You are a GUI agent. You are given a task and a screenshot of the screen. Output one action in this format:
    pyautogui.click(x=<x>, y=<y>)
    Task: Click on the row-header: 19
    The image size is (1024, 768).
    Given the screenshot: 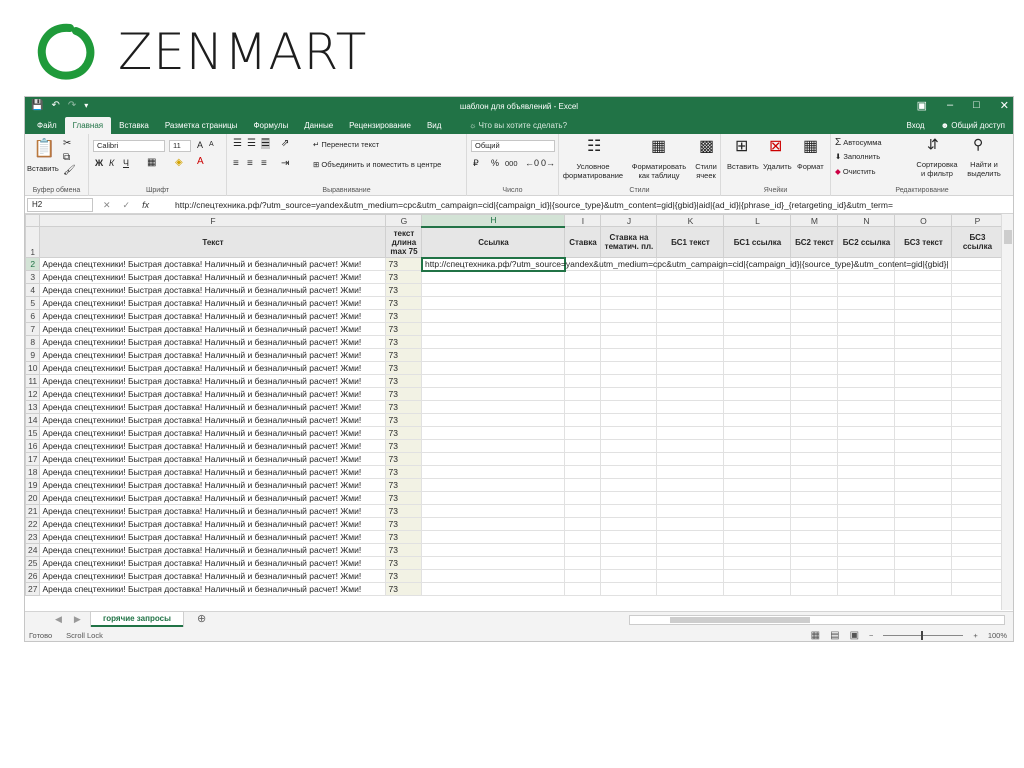 What is the action you would take?
    pyautogui.click(x=33, y=485)
    